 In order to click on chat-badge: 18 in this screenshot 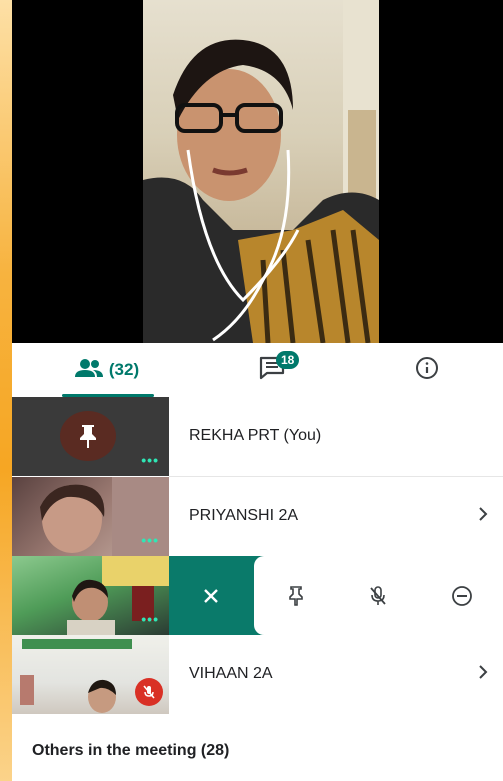, I will do `click(288, 360)`.